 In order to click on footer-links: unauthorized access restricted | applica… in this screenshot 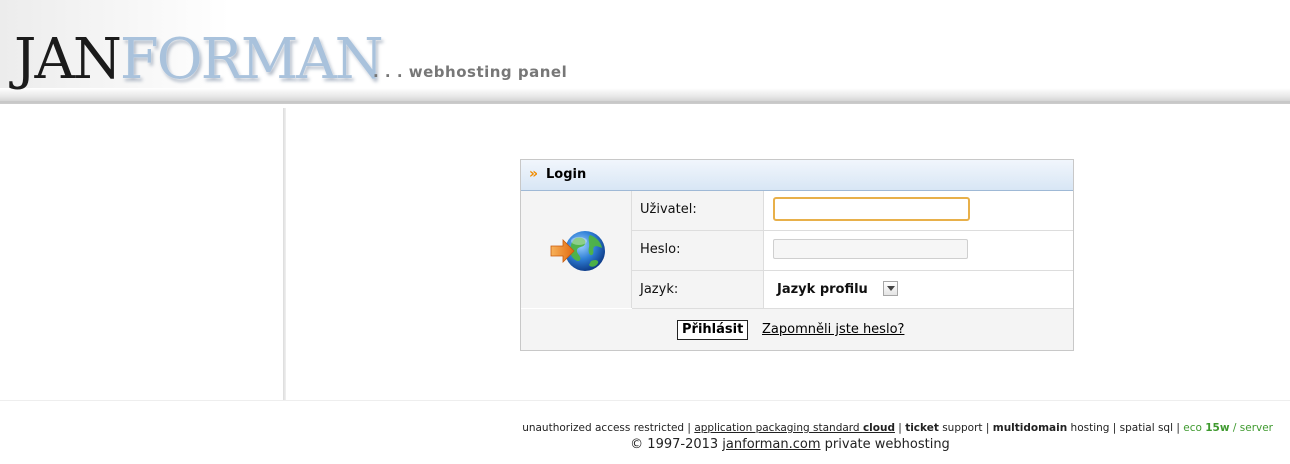, I will do `click(773, 428)`.